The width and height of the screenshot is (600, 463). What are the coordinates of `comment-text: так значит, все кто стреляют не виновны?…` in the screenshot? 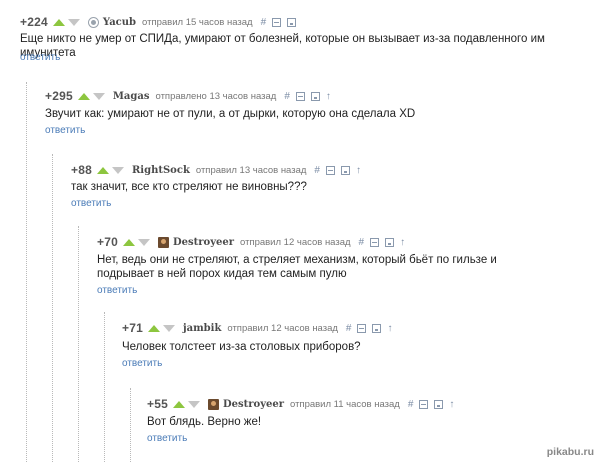 It's located at (189, 187).